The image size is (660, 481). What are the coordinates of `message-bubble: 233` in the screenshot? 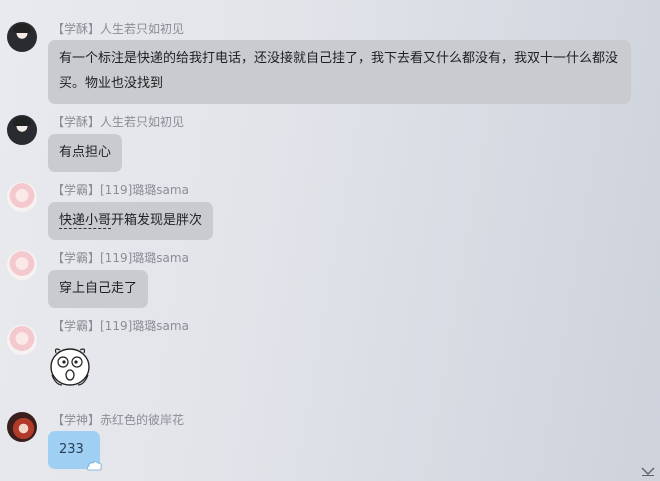 It's located at (75, 451).